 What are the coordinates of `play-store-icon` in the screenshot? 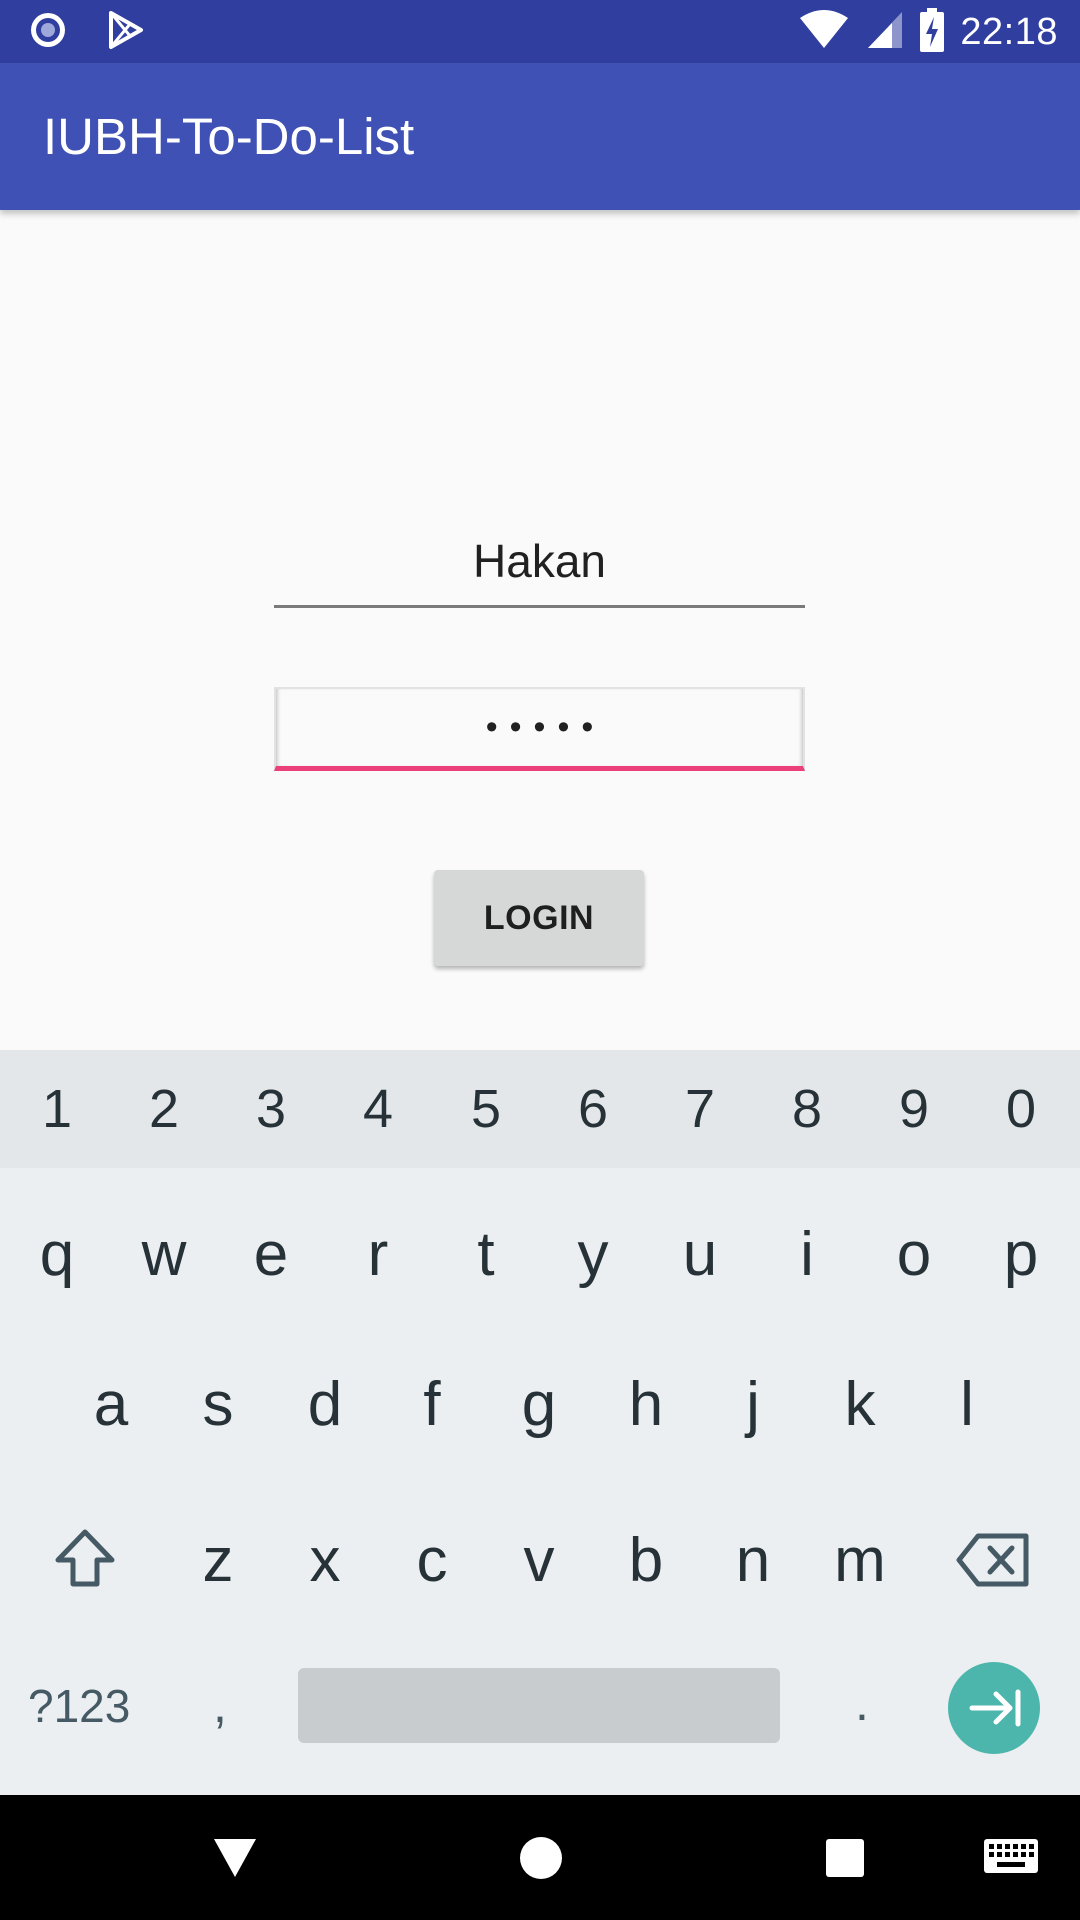 It's located at (126, 32).